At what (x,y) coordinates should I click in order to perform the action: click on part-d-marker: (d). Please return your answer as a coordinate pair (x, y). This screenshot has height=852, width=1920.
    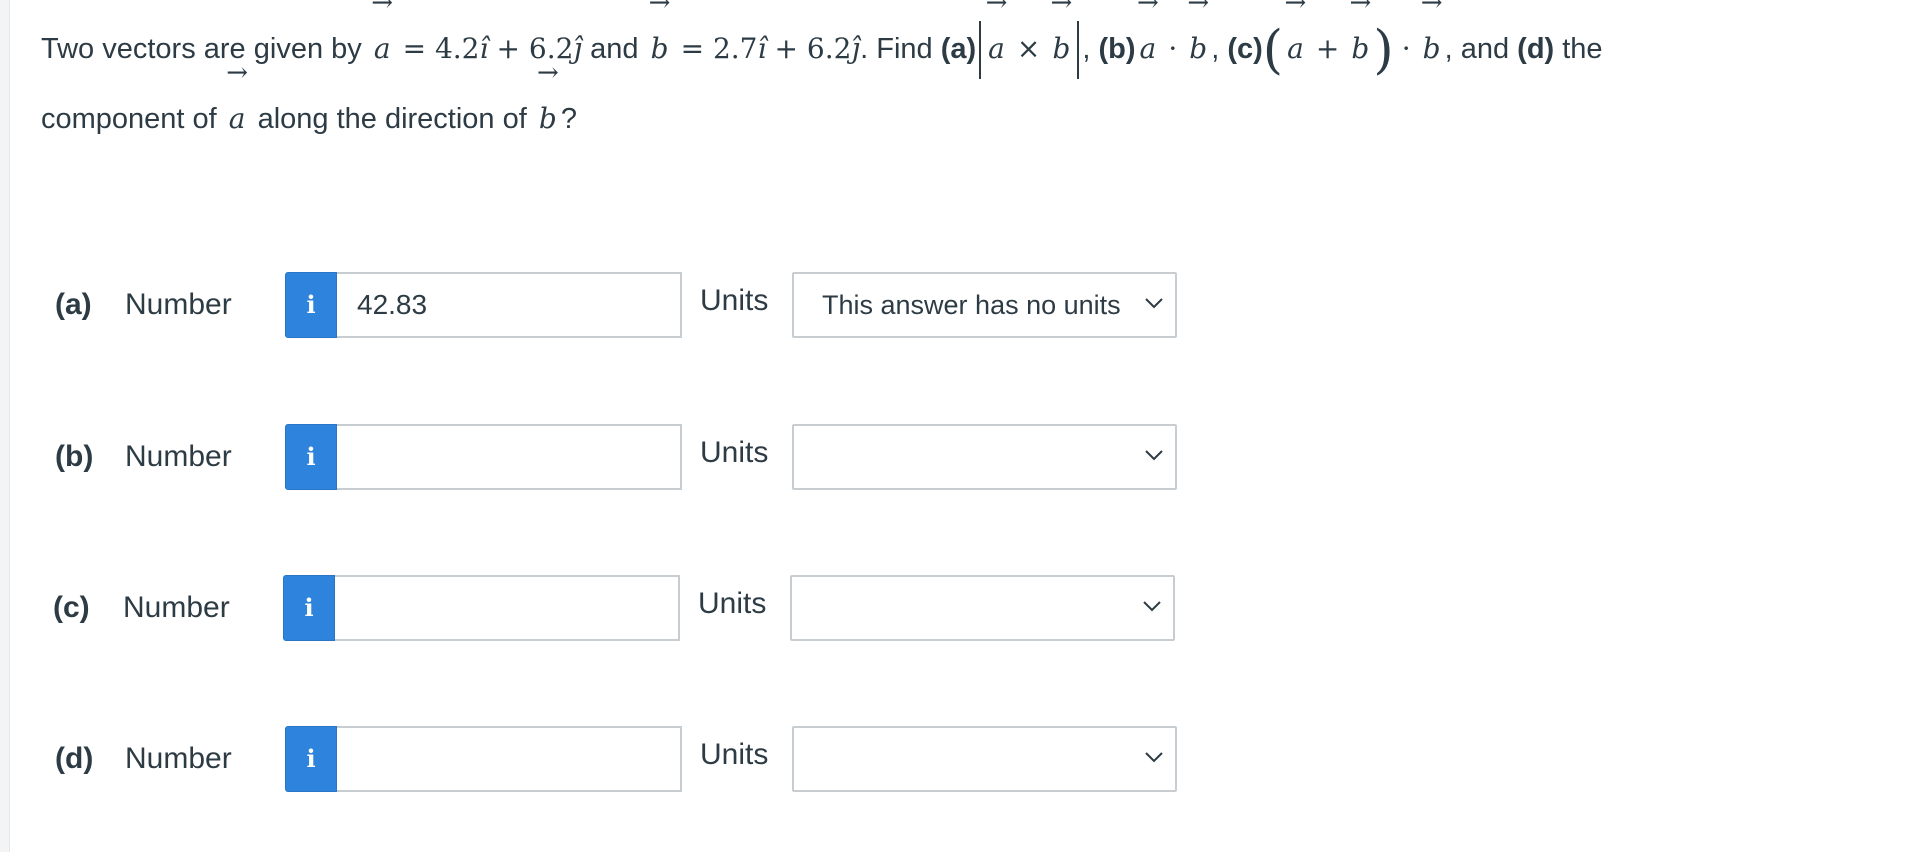
    Looking at the image, I should click on (1536, 49).